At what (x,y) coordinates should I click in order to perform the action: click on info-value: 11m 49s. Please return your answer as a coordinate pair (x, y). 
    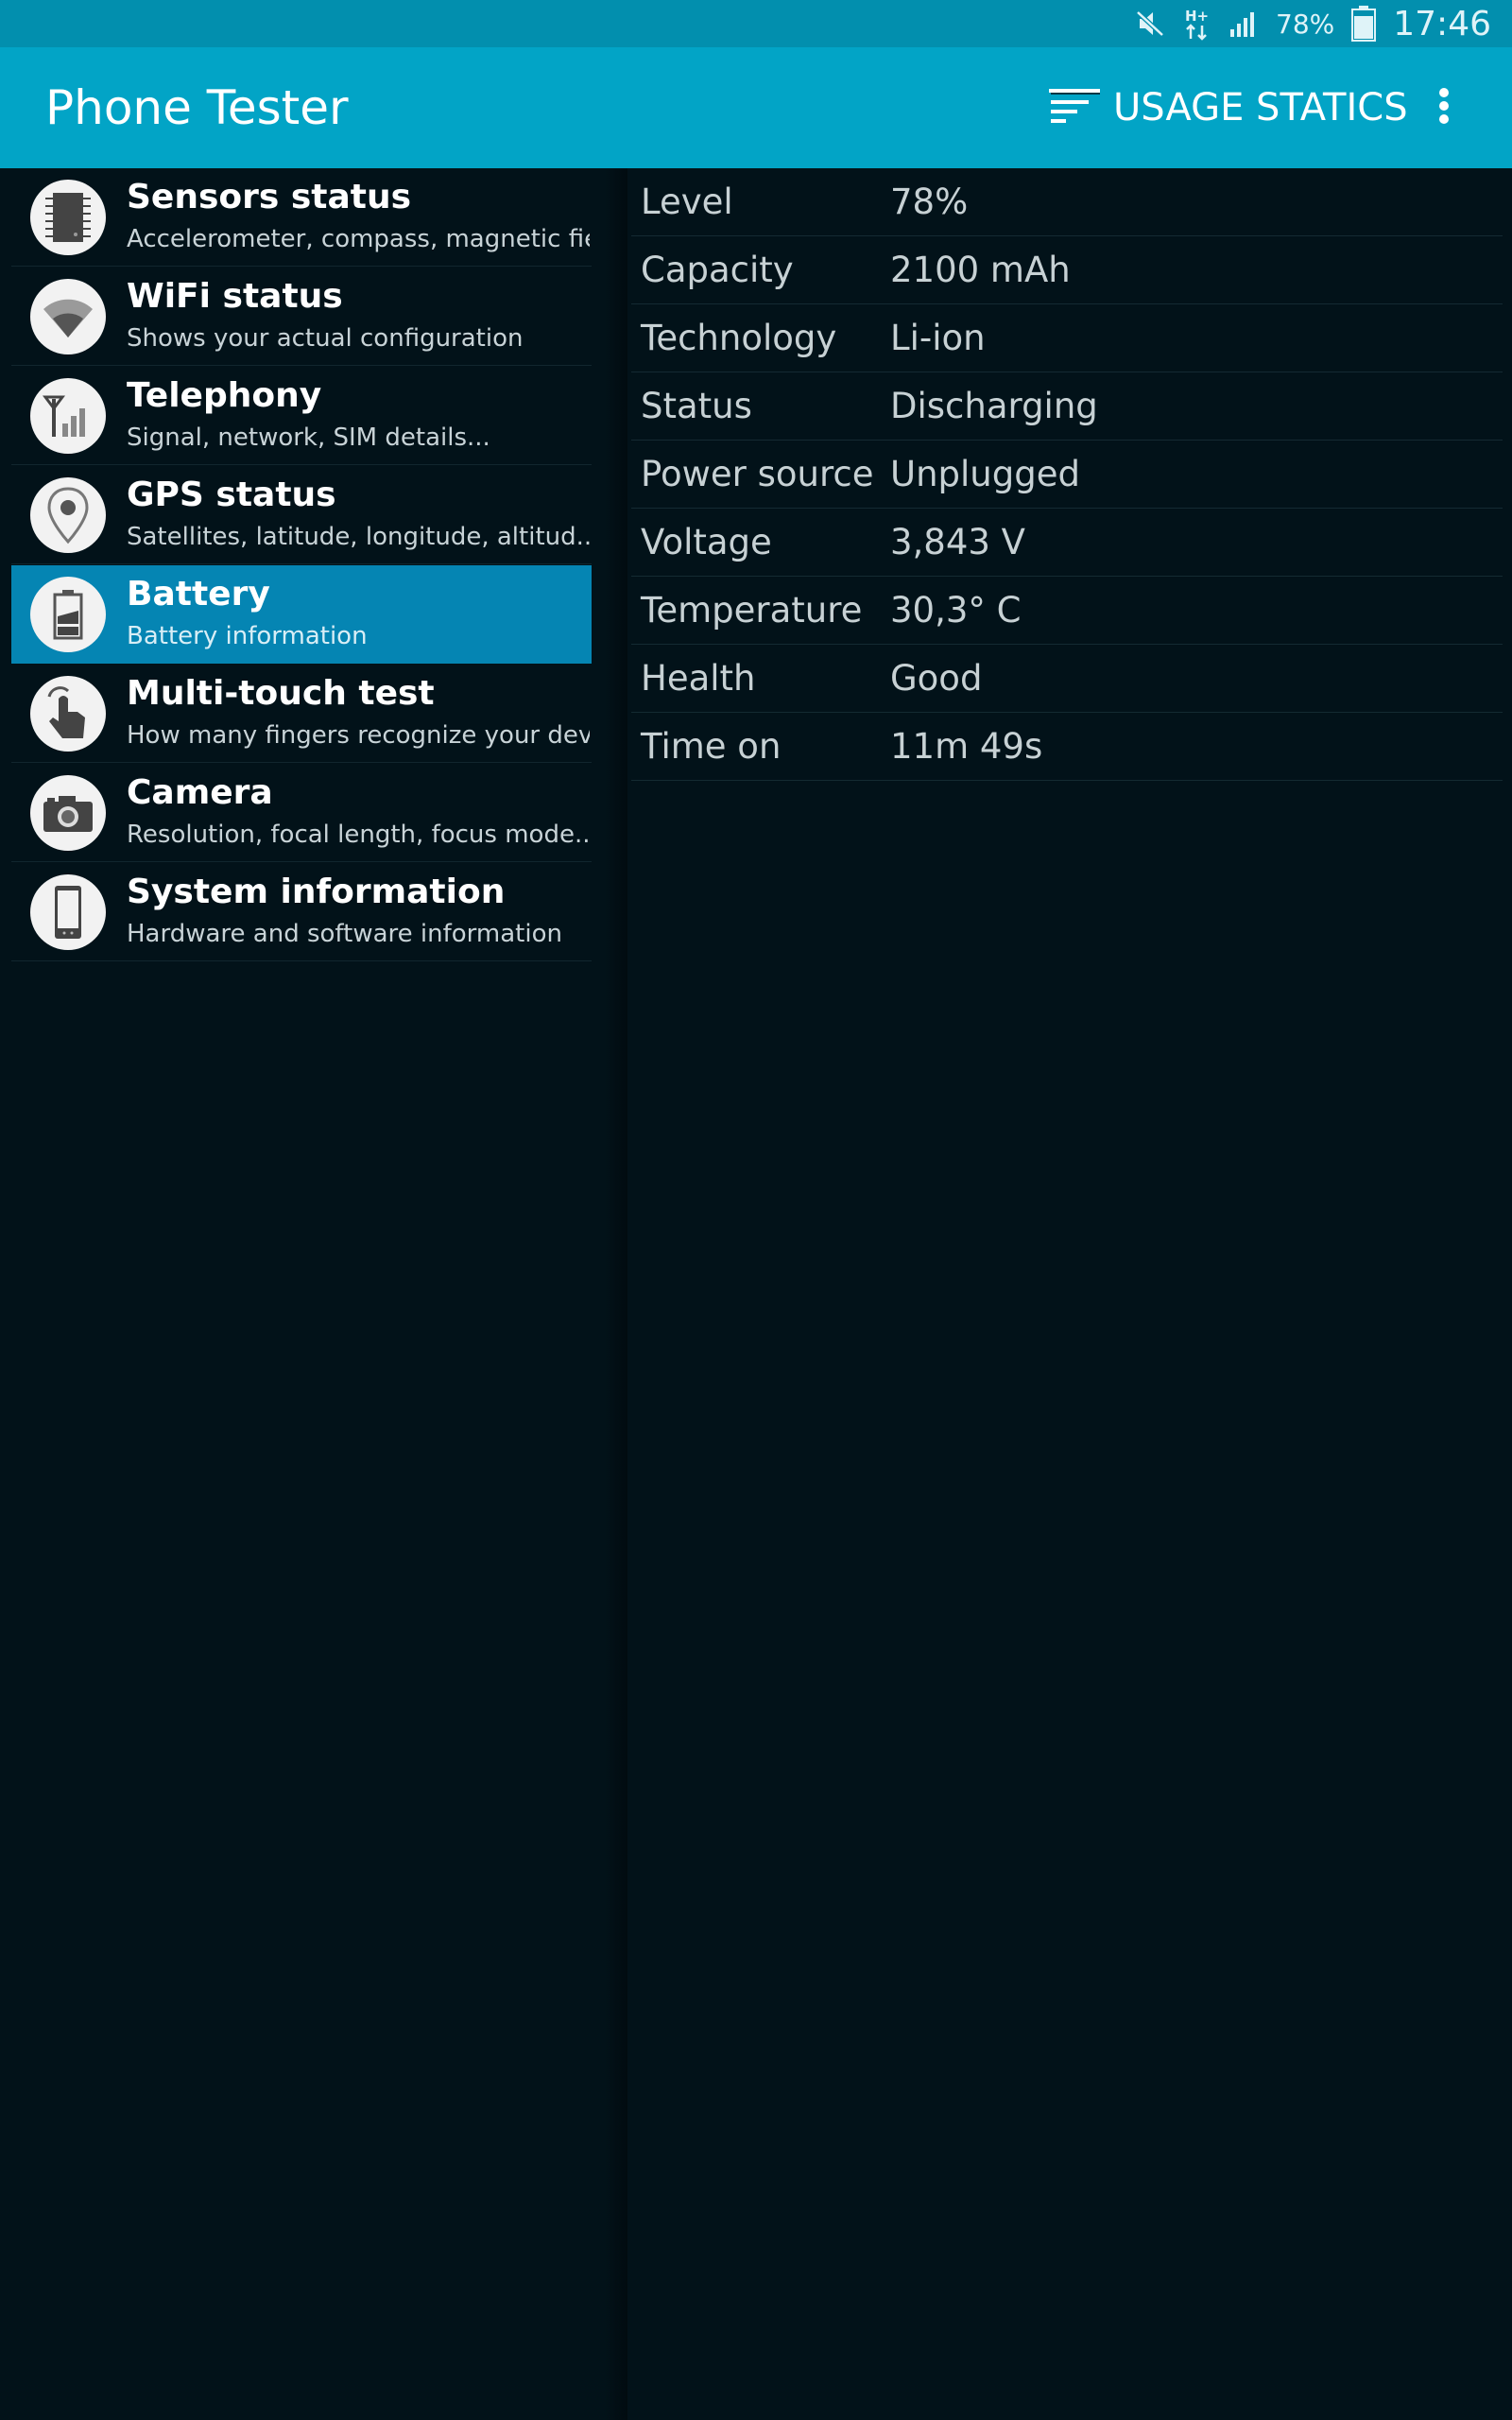
    Looking at the image, I should click on (966, 746).